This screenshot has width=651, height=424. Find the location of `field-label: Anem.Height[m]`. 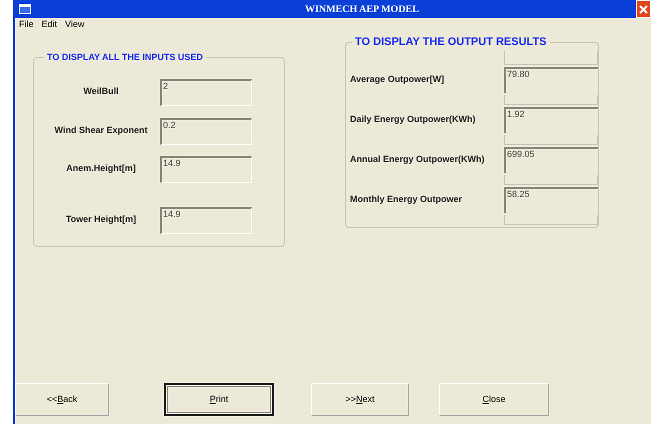

field-label: Anem.Height[m] is located at coordinates (101, 169).